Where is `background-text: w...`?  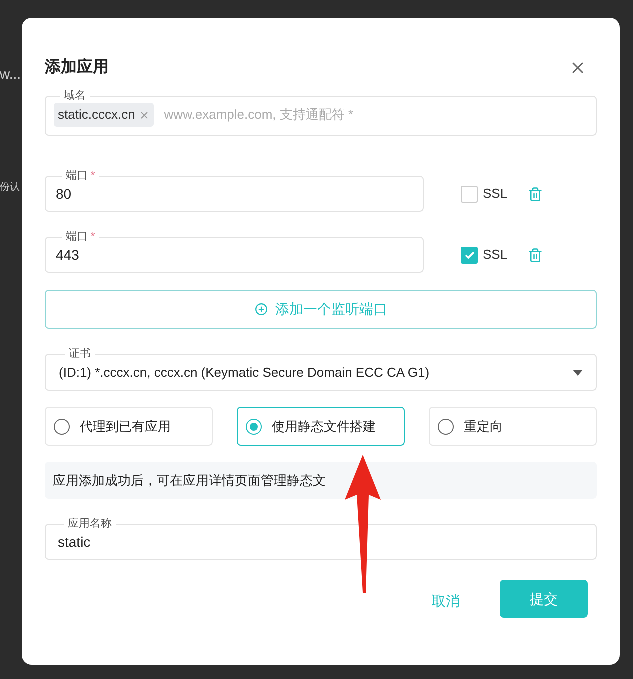 background-text: w... is located at coordinates (11, 74).